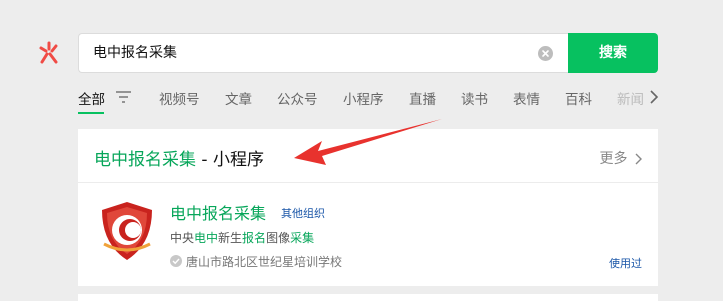 The height and width of the screenshot is (301, 723). What do you see at coordinates (625, 263) in the screenshot?
I see `used-before-label: 使用过` at bounding box center [625, 263].